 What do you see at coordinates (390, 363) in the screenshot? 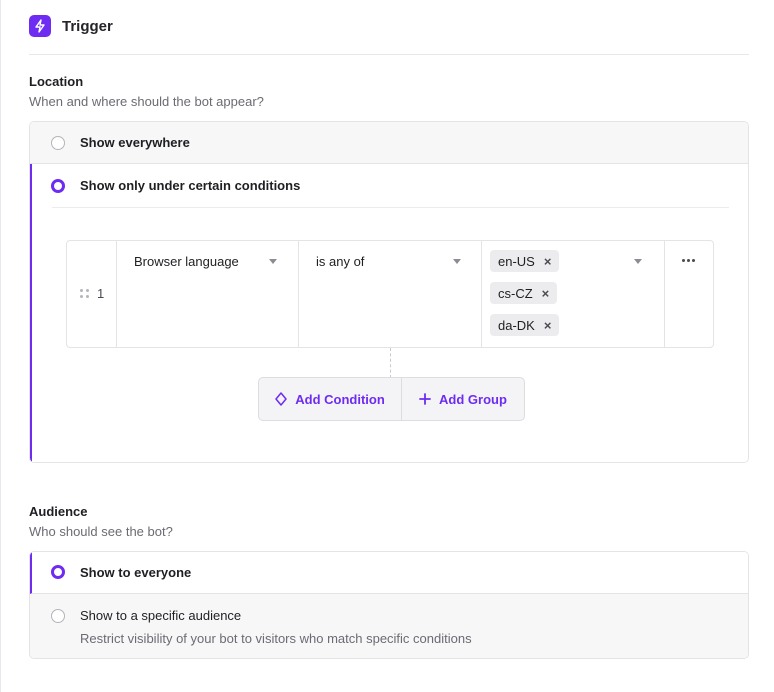
I see `connector-line` at bounding box center [390, 363].